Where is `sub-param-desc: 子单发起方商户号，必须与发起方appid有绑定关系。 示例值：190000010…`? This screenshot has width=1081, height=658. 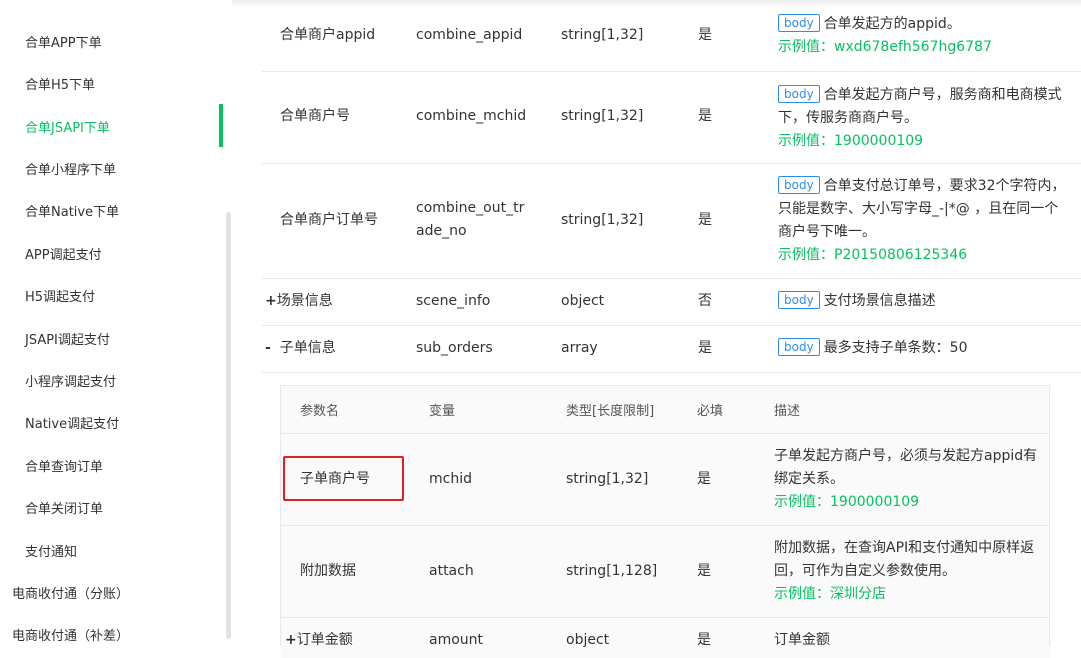
sub-param-desc: 子单发起方商户号，必须与发起方appid有绑定关系。 示例值：190000010… is located at coordinates (909, 479).